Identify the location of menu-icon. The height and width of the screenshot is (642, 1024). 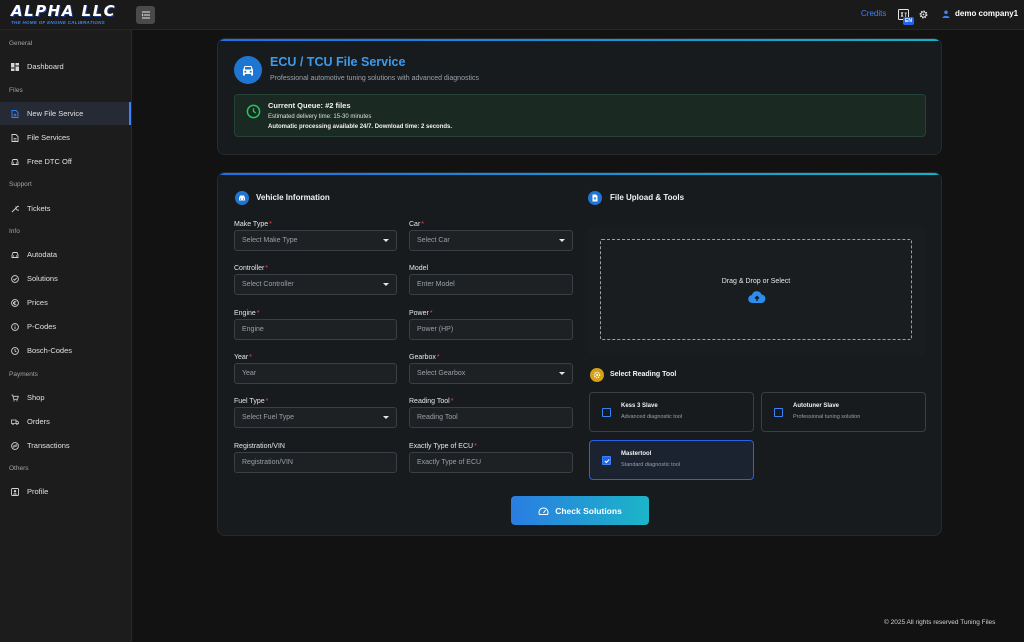
(145, 15).